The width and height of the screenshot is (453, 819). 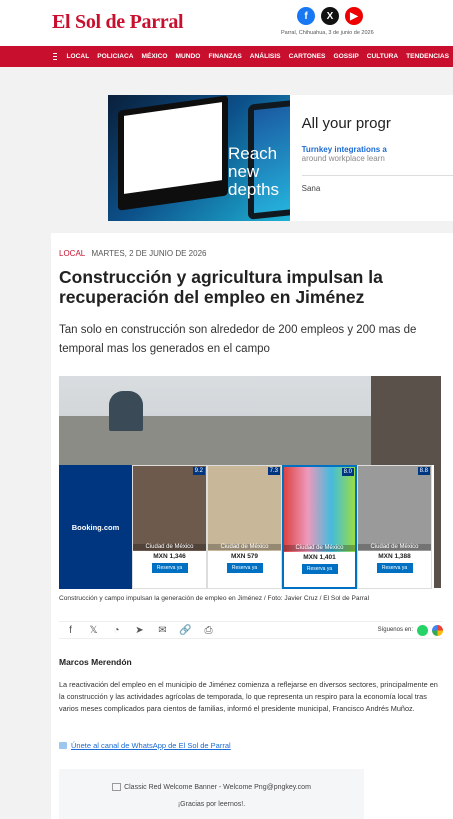 I want to click on hotel-card: 7.3 Ciudad de México MXN 579 Reserva ya, so click(x=244, y=527).